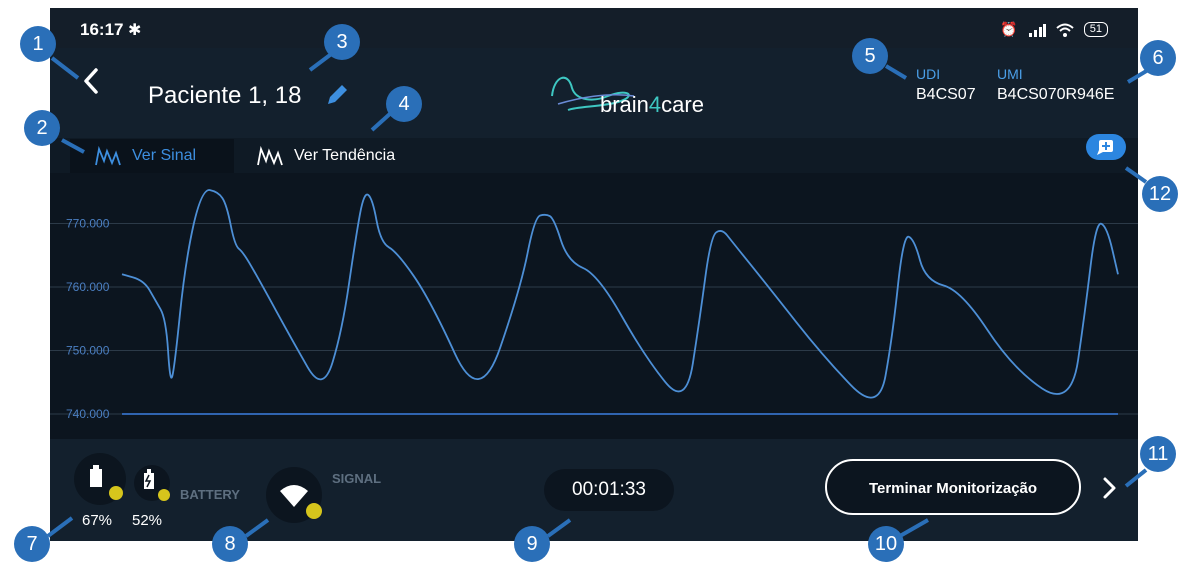 Image resolution: width=1182 pixels, height=566 pixels. Describe the element at coordinates (1010, 74) in the screenshot. I see `umi-label: UMI` at that location.